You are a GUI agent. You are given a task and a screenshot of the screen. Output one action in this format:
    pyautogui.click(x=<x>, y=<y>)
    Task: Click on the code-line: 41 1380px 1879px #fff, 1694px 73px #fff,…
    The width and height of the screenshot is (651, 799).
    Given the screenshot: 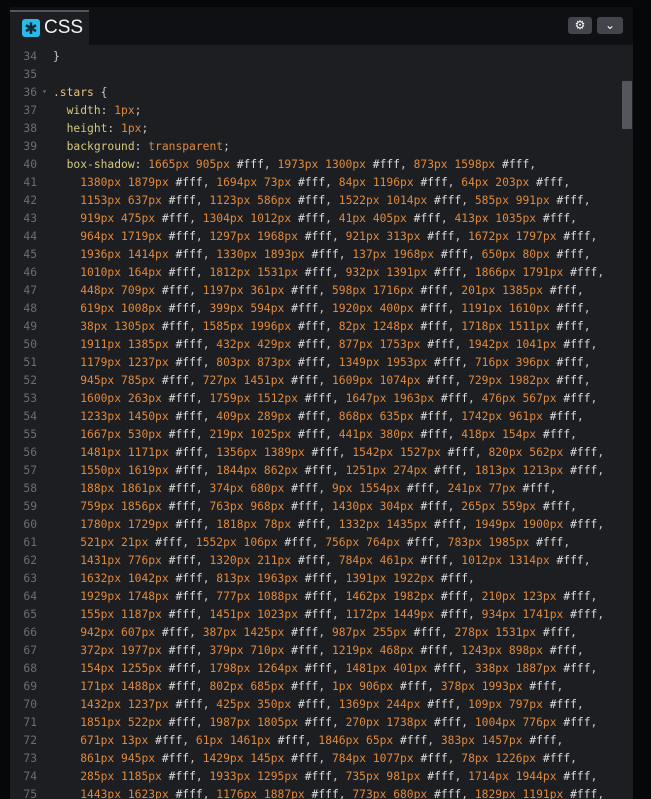 What is the action you would take?
    pyautogui.click(x=314, y=183)
    